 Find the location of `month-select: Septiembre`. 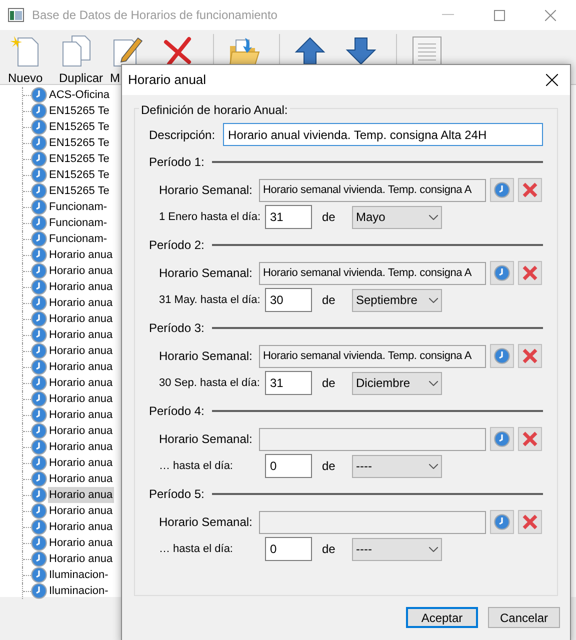

month-select: Septiembre is located at coordinates (397, 300).